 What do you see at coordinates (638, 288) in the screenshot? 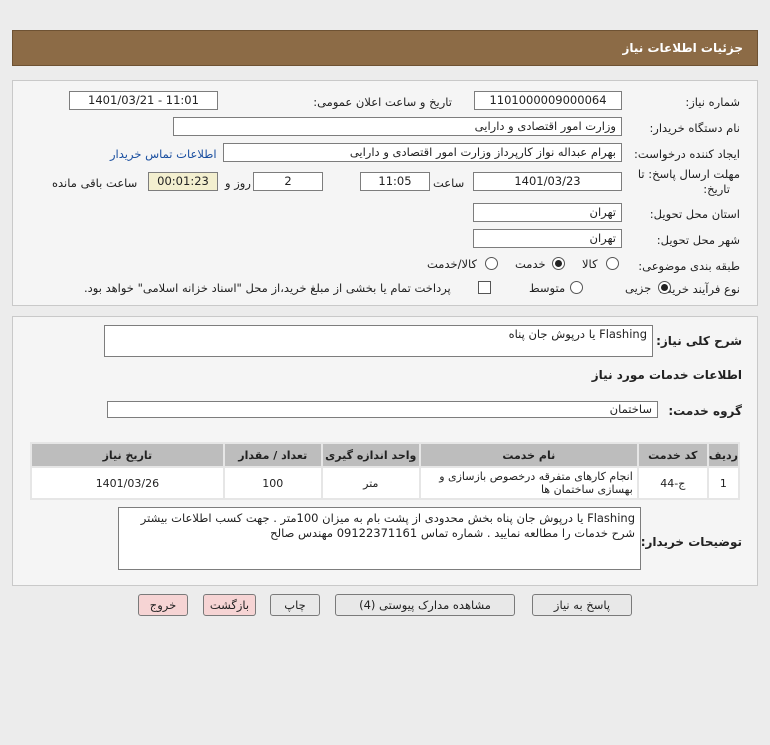
I see `process-option-minor: جزیی` at bounding box center [638, 288].